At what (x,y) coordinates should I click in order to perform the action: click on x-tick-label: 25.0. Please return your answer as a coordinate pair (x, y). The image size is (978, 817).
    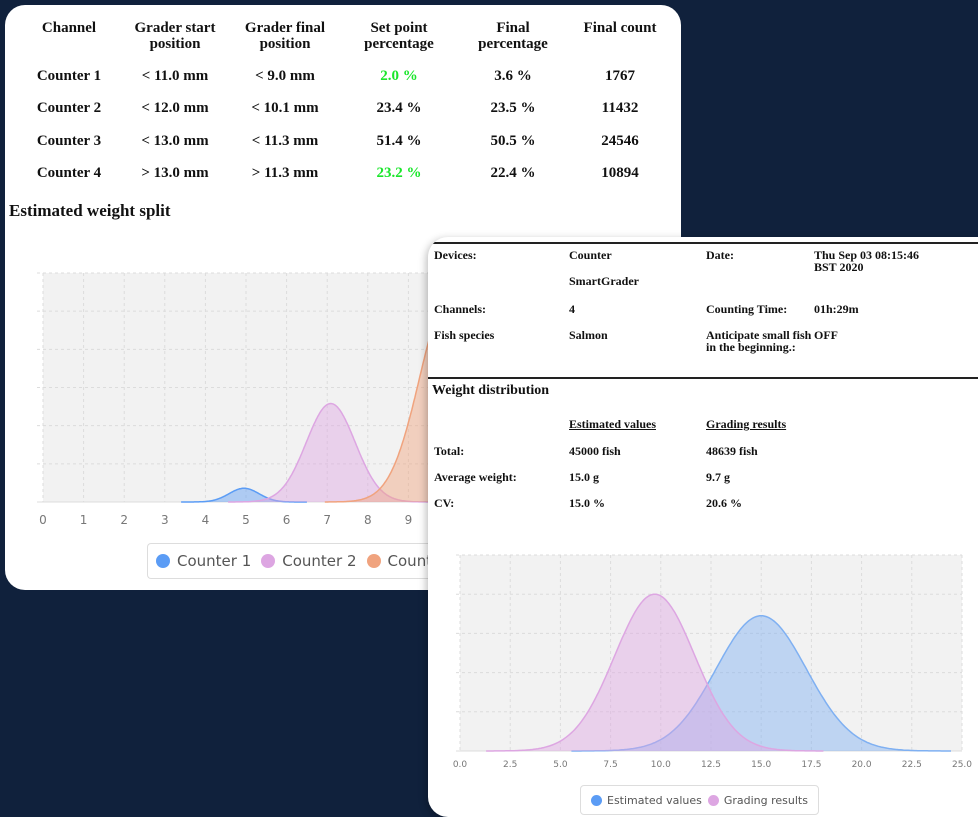
    Looking at the image, I should click on (962, 765).